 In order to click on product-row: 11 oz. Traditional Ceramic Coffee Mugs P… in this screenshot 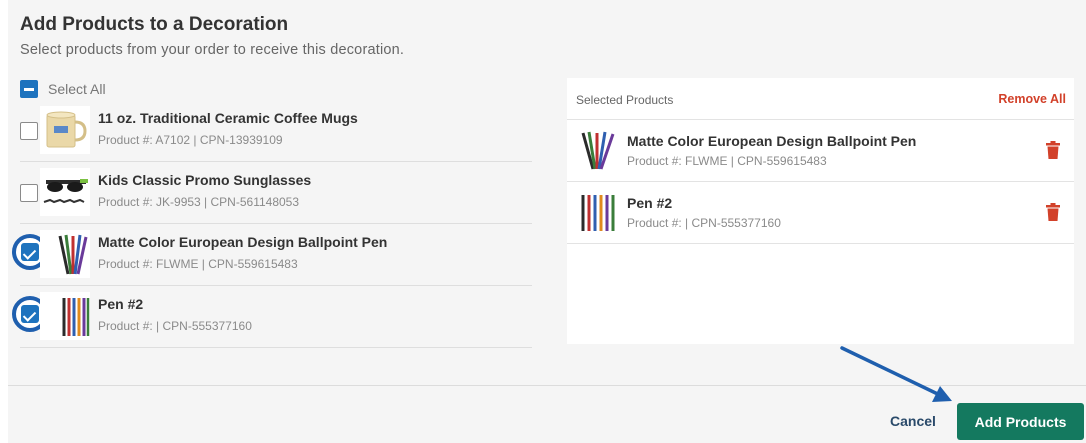, I will do `click(276, 131)`.